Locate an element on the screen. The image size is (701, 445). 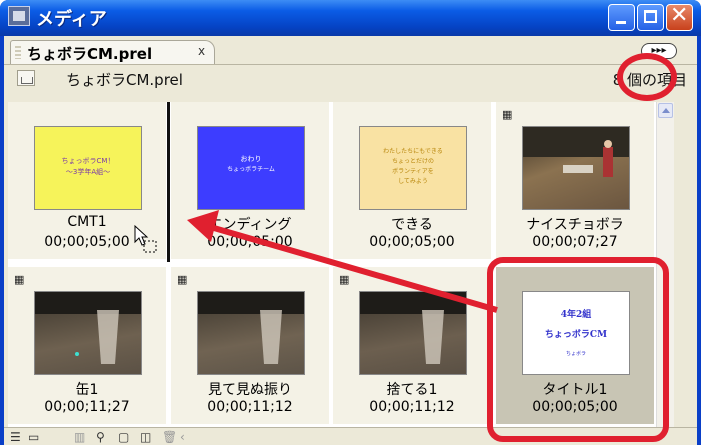
svg-text: おわり is located at coordinates (251, 159).